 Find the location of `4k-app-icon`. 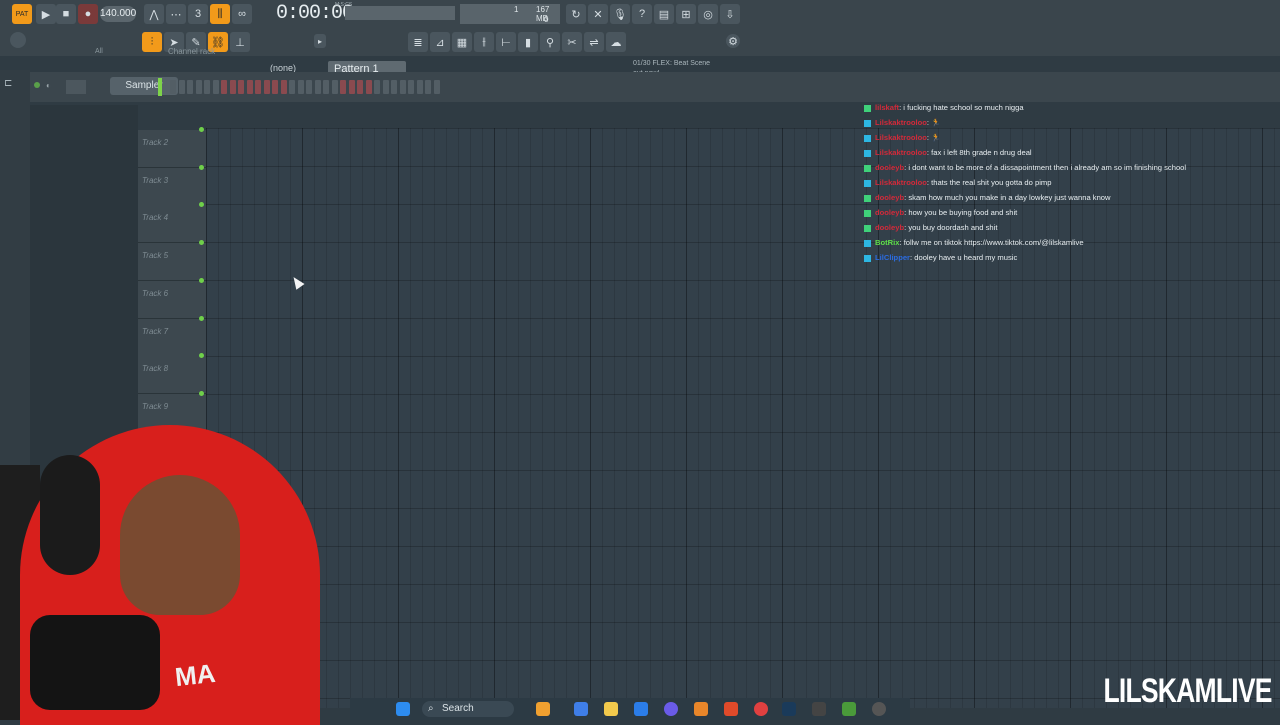

4k-app-icon is located at coordinates (879, 709).